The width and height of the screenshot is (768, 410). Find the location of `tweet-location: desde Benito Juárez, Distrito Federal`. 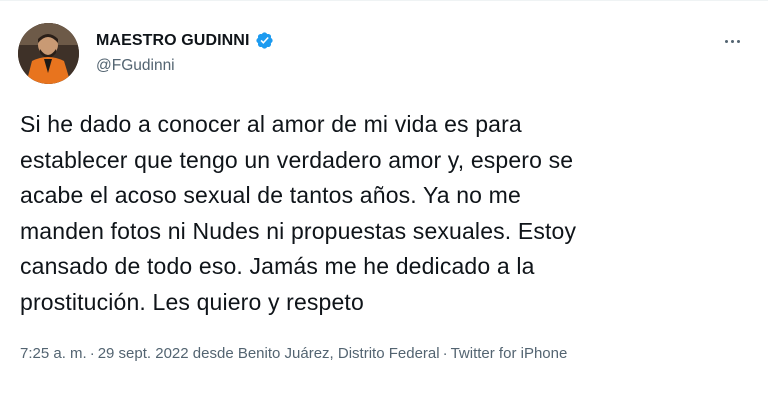

tweet-location: desde Benito Juárez, Distrito Federal is located at coordinates (316, 353).